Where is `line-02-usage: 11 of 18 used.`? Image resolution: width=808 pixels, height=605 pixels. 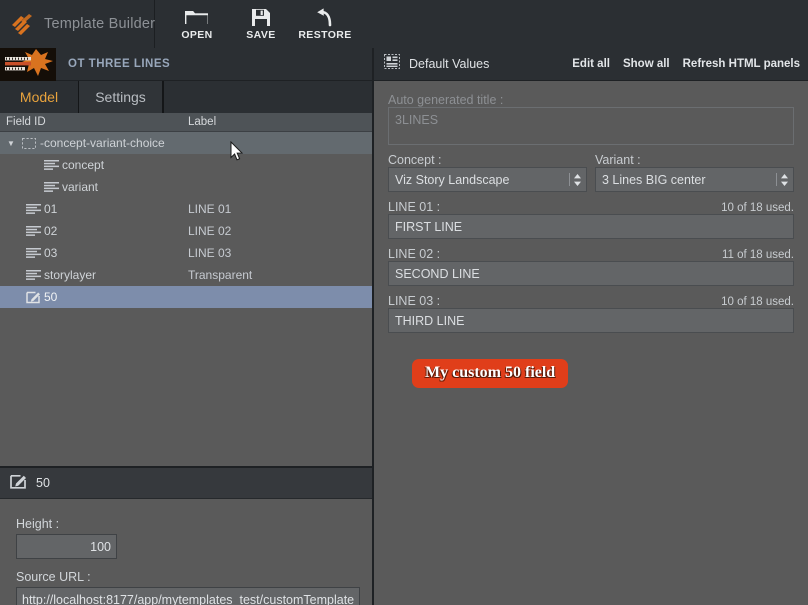 line-02-usage: 11 of 18 used. is located at coordinates (757, 255).